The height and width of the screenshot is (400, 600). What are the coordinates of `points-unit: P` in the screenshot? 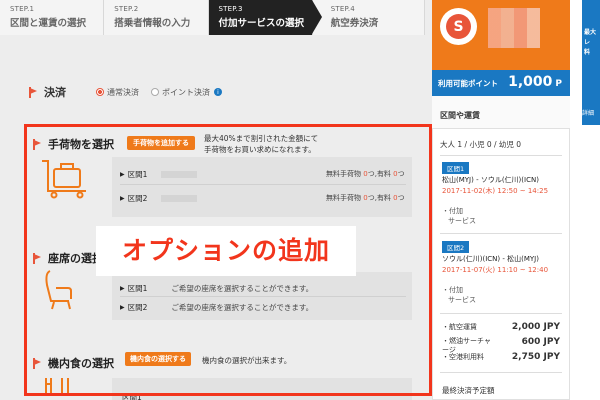 It's located at (558, 84).